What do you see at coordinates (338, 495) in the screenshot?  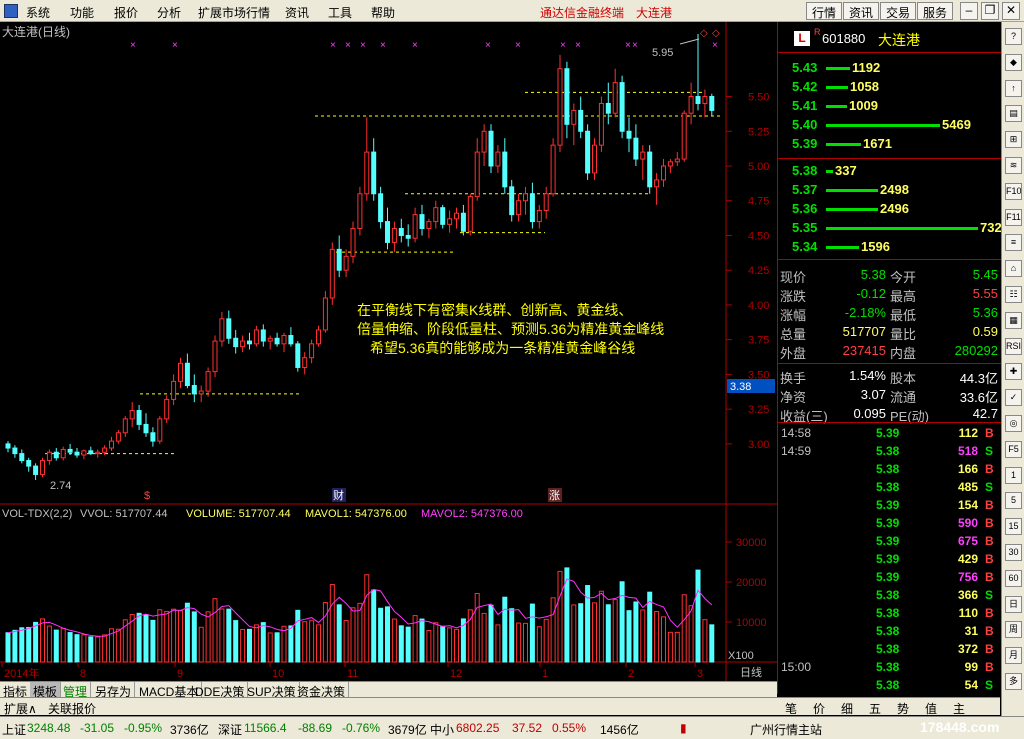 I see `marker-finance: 财` at bounding box center [338, 495].